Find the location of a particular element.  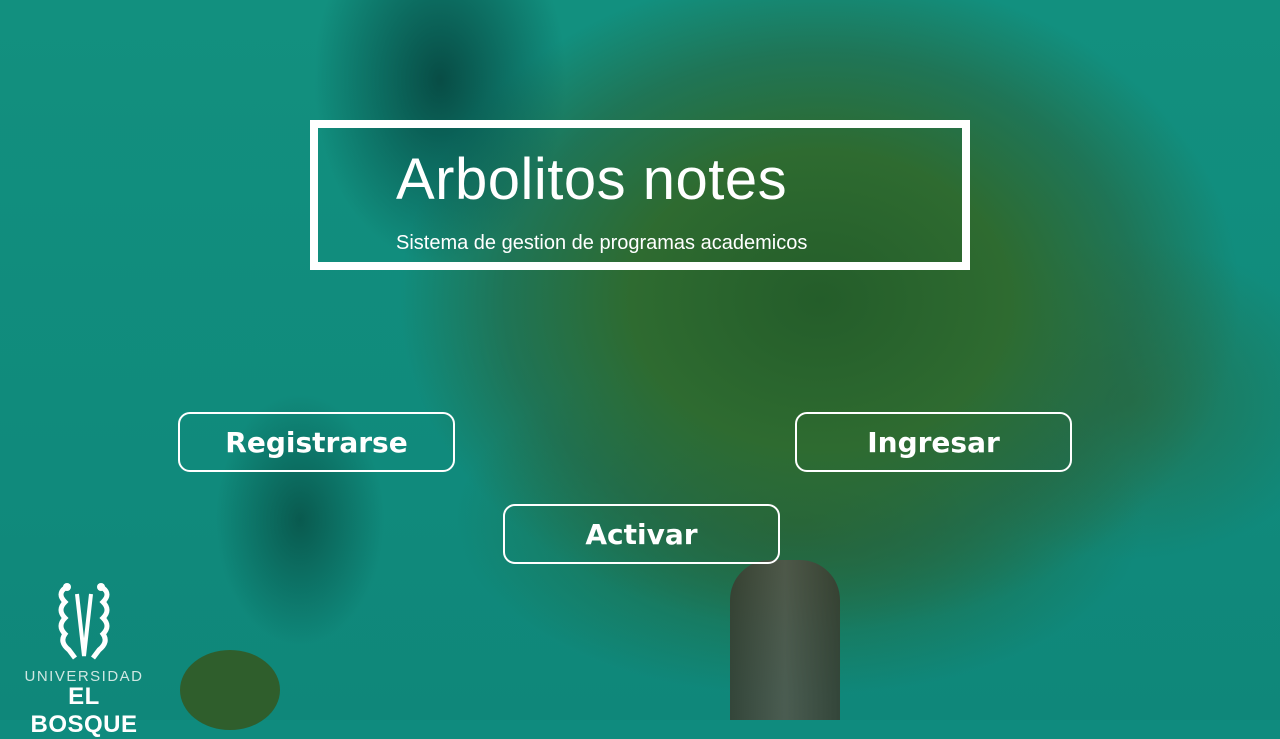

login-button: Ingresar is located at coordinates (933, 442).